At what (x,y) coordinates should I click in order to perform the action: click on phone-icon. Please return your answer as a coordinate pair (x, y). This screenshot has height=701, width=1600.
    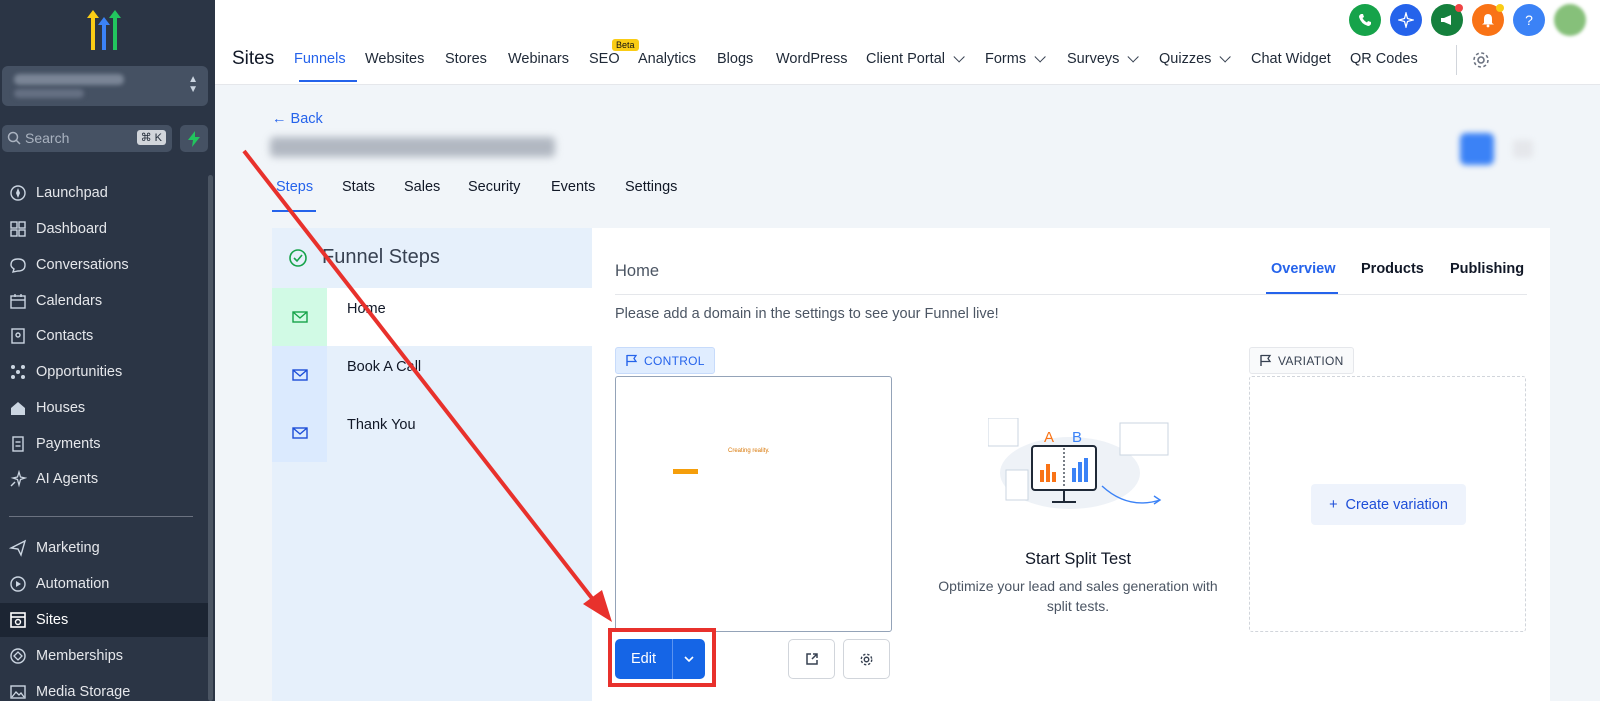
    Looking at the image, I should click on (1365, 20).